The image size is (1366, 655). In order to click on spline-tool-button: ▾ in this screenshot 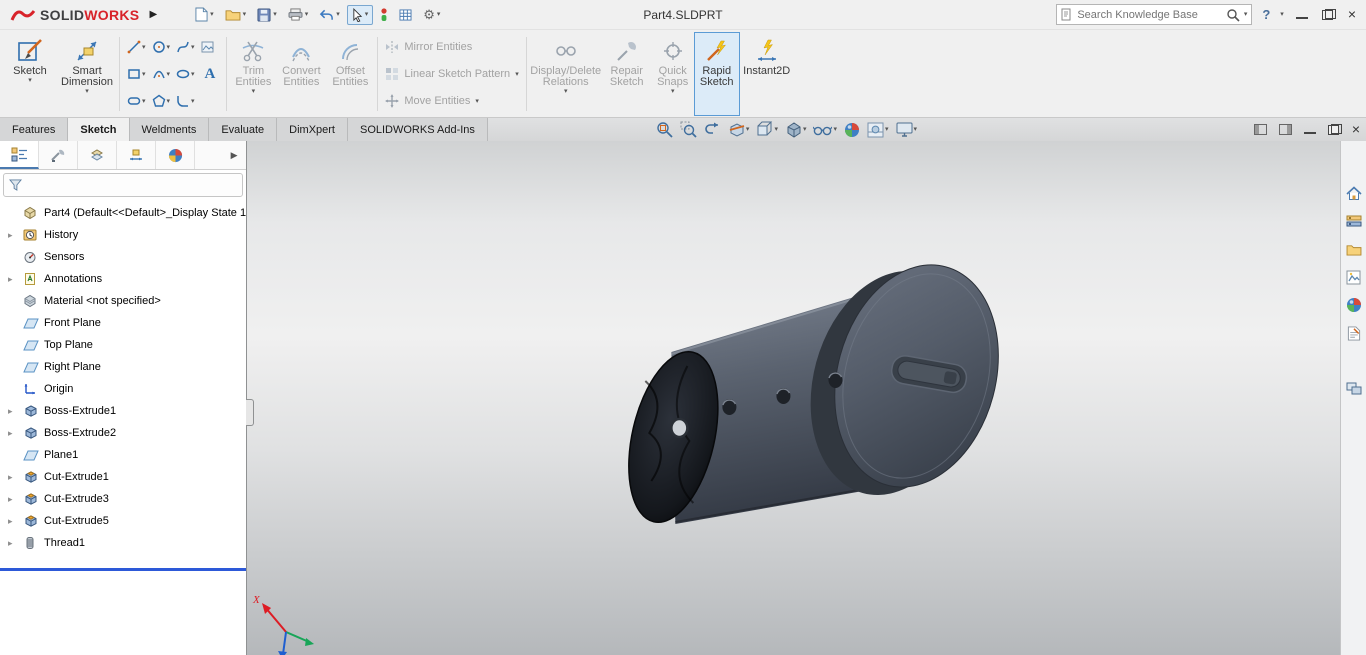, I will do `click(185, 47)`.